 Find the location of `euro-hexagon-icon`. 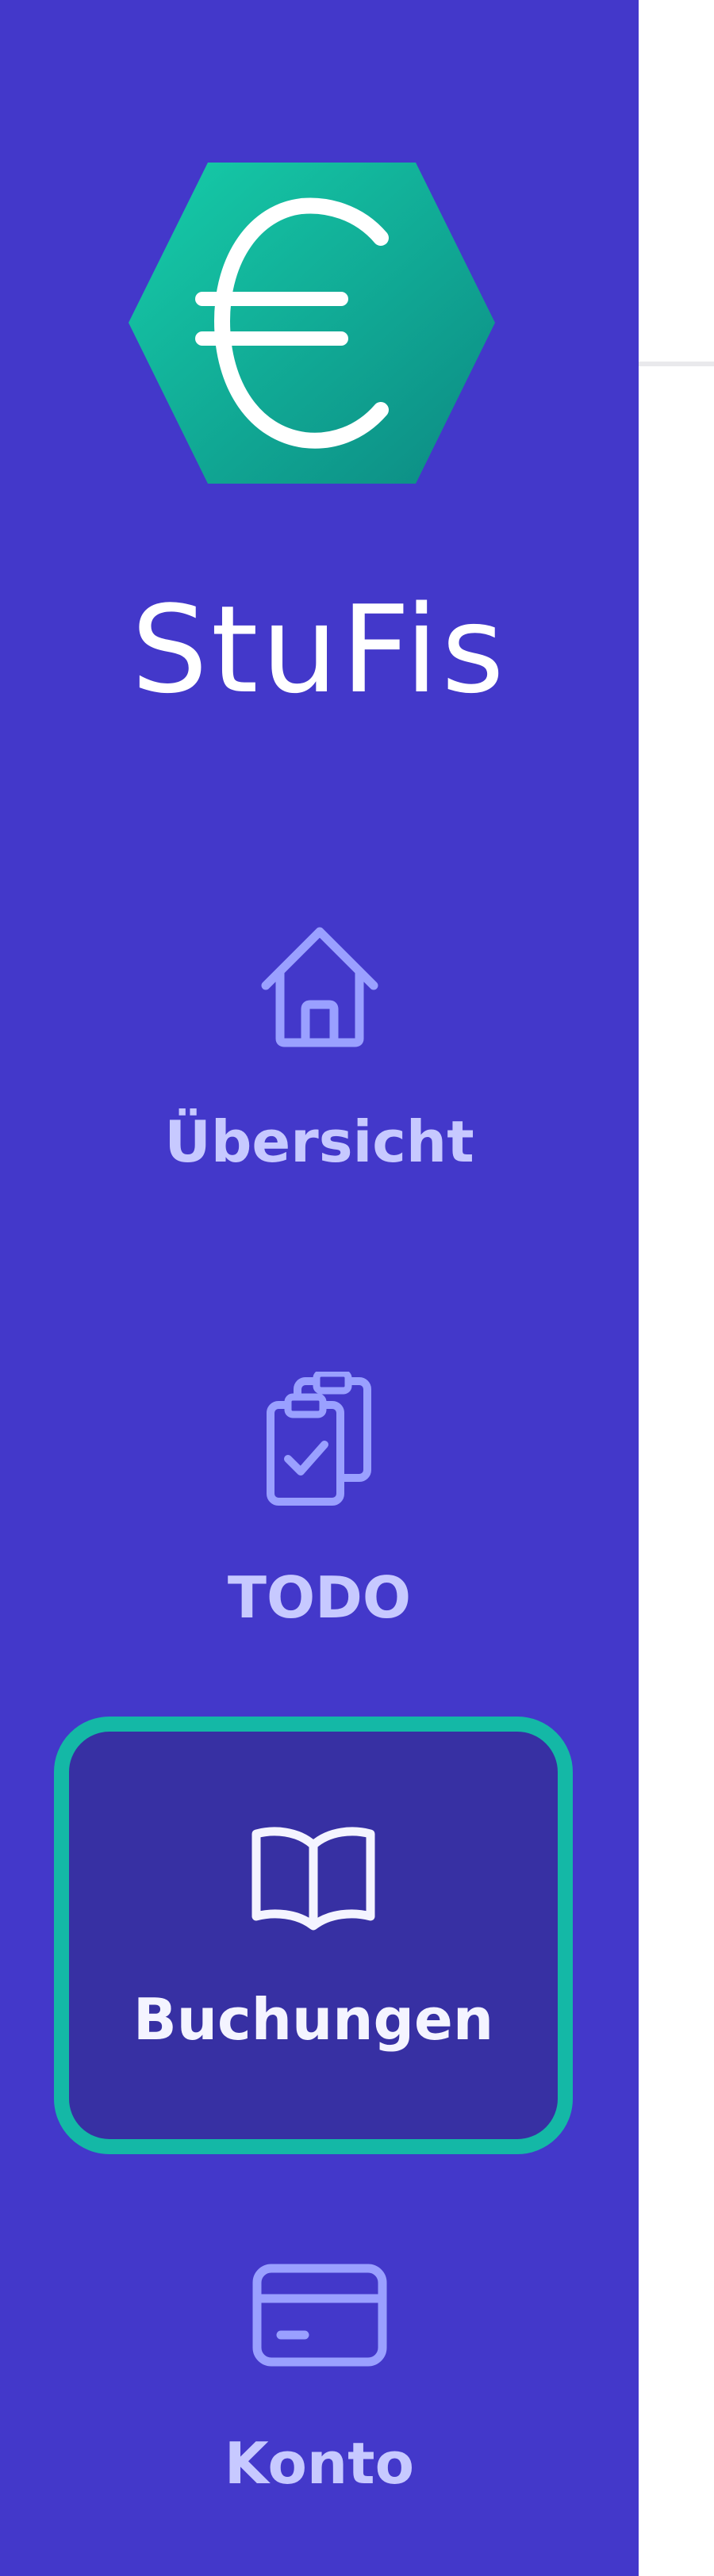

euro-hexagon-icon is located at coordinates (312, 323).